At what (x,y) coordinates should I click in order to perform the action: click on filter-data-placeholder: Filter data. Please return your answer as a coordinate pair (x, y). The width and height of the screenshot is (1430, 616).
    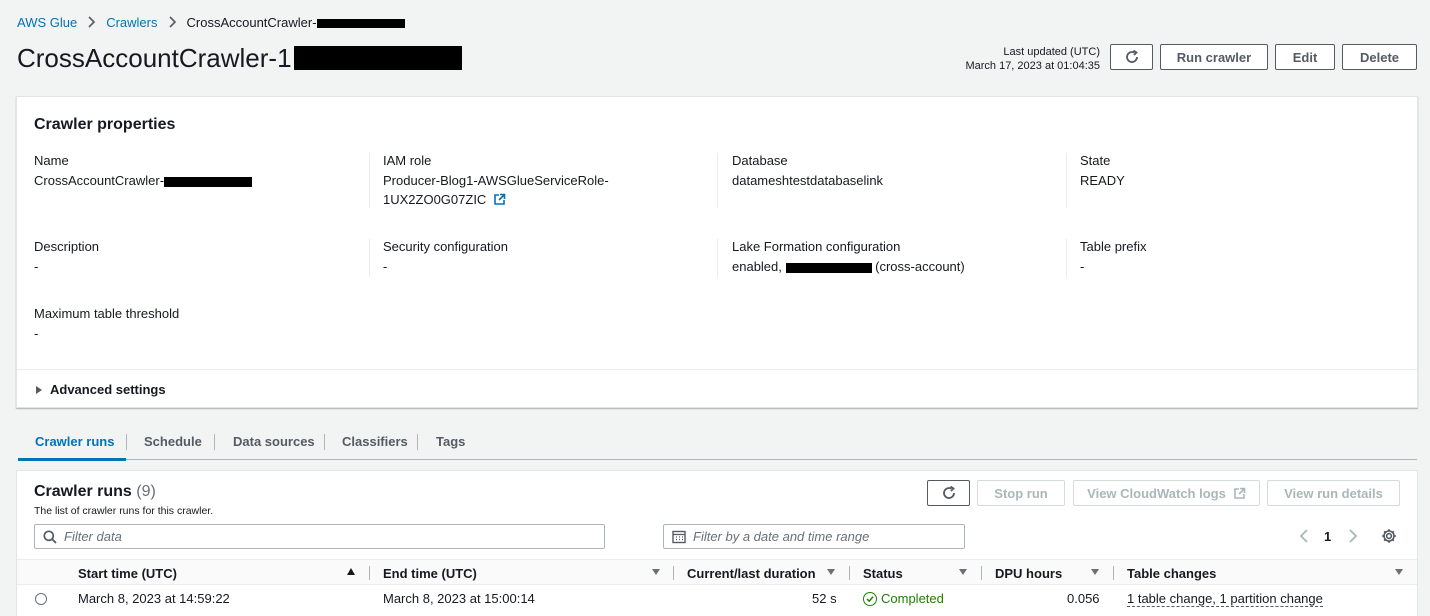
    Looking at the image, I should click on (93, 536).